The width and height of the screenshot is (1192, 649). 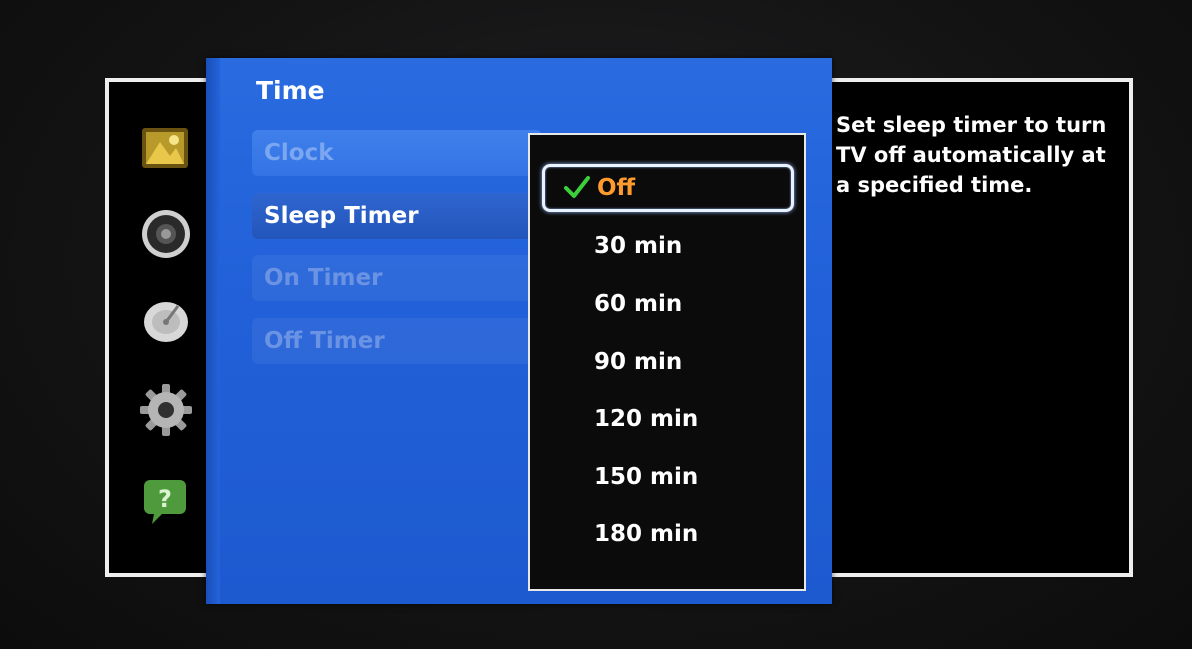 I want to click on option-180-min: 180 min, so click(x=667, y=534).